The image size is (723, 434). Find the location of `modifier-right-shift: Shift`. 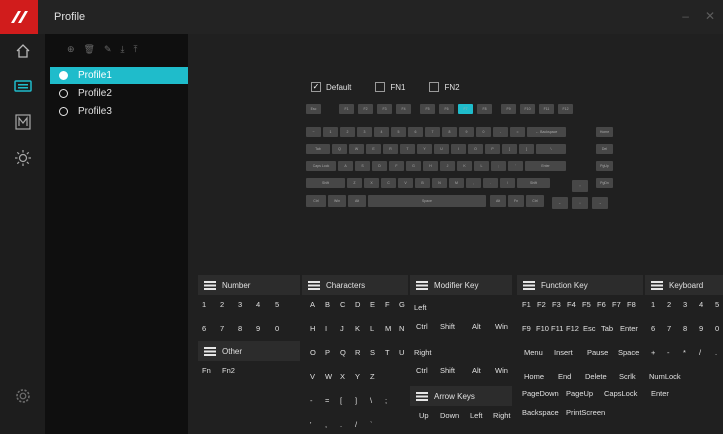

modifier-right-shift: Shift is located at coordinates (447, 370).